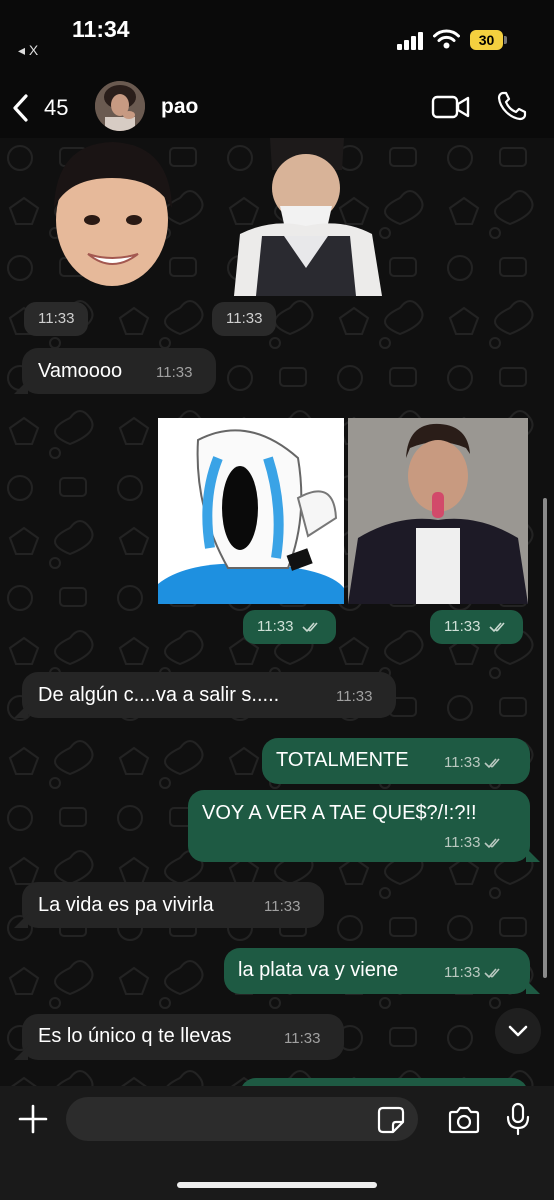 Image resolution: width=554 pixels, height=1200 pixels. I want to click on back-chevron-icon, so click(20, 108).